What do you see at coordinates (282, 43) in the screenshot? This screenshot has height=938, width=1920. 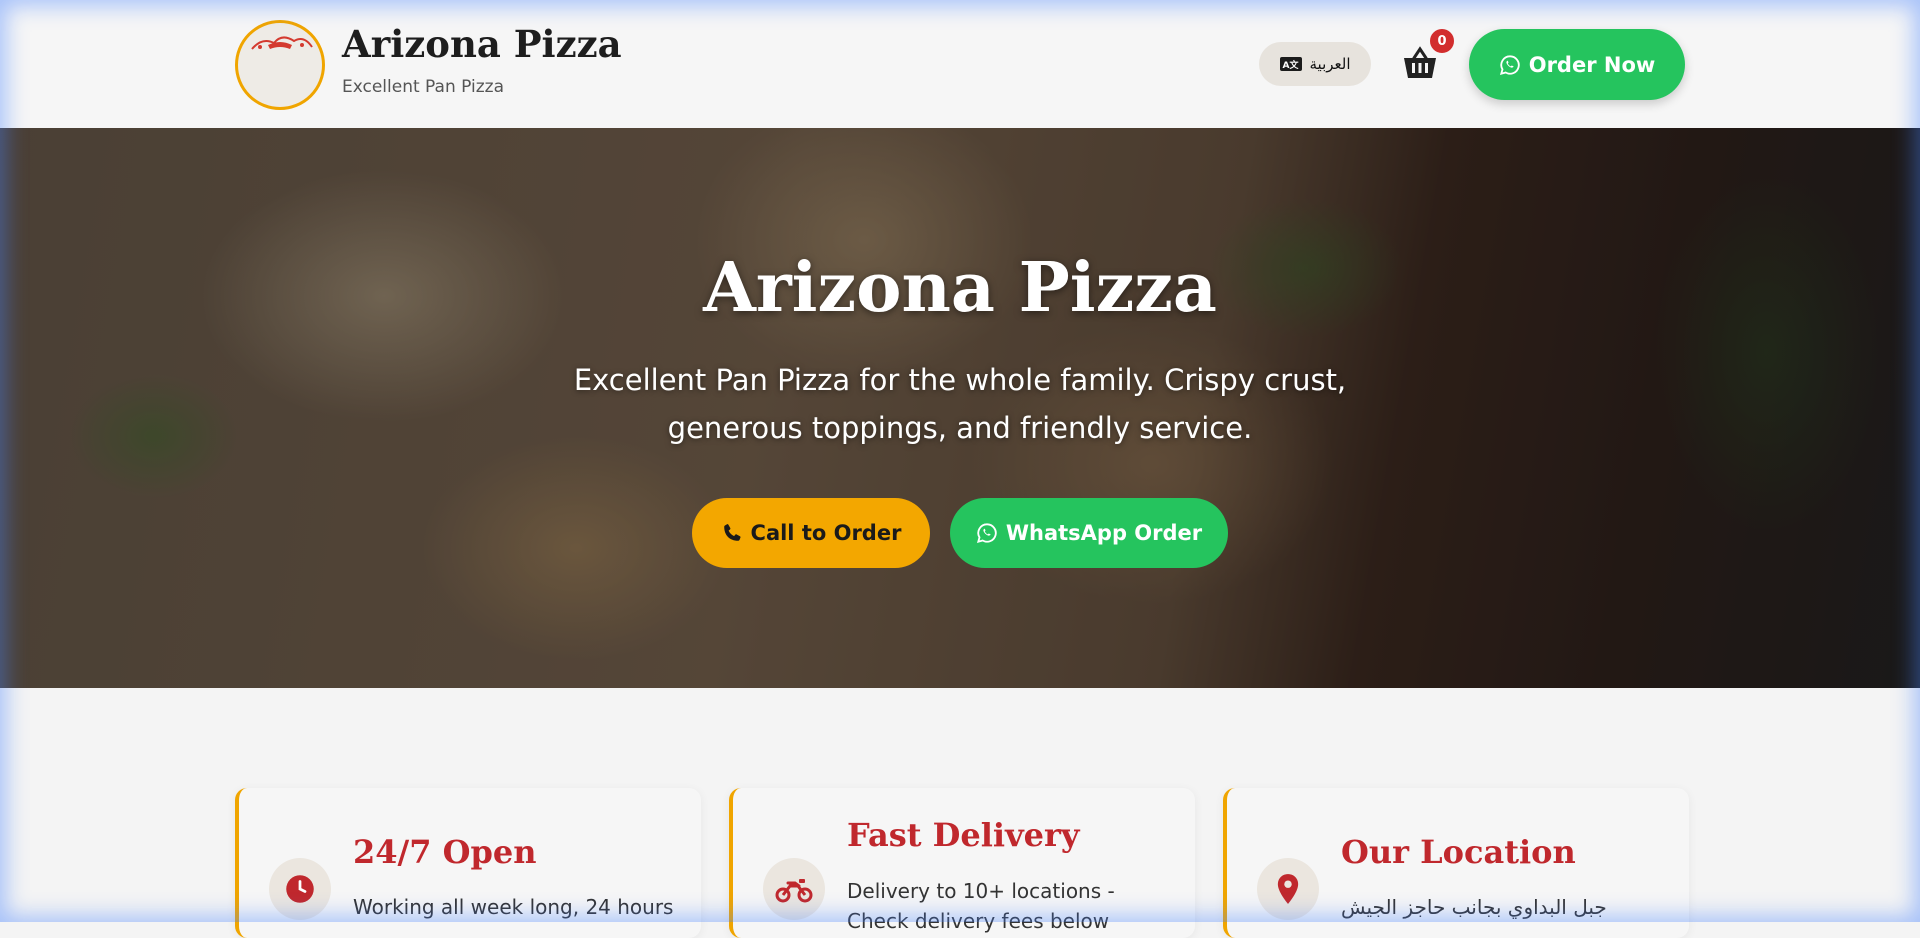 I see `logo-artwork` at bounding box center [282, 43].